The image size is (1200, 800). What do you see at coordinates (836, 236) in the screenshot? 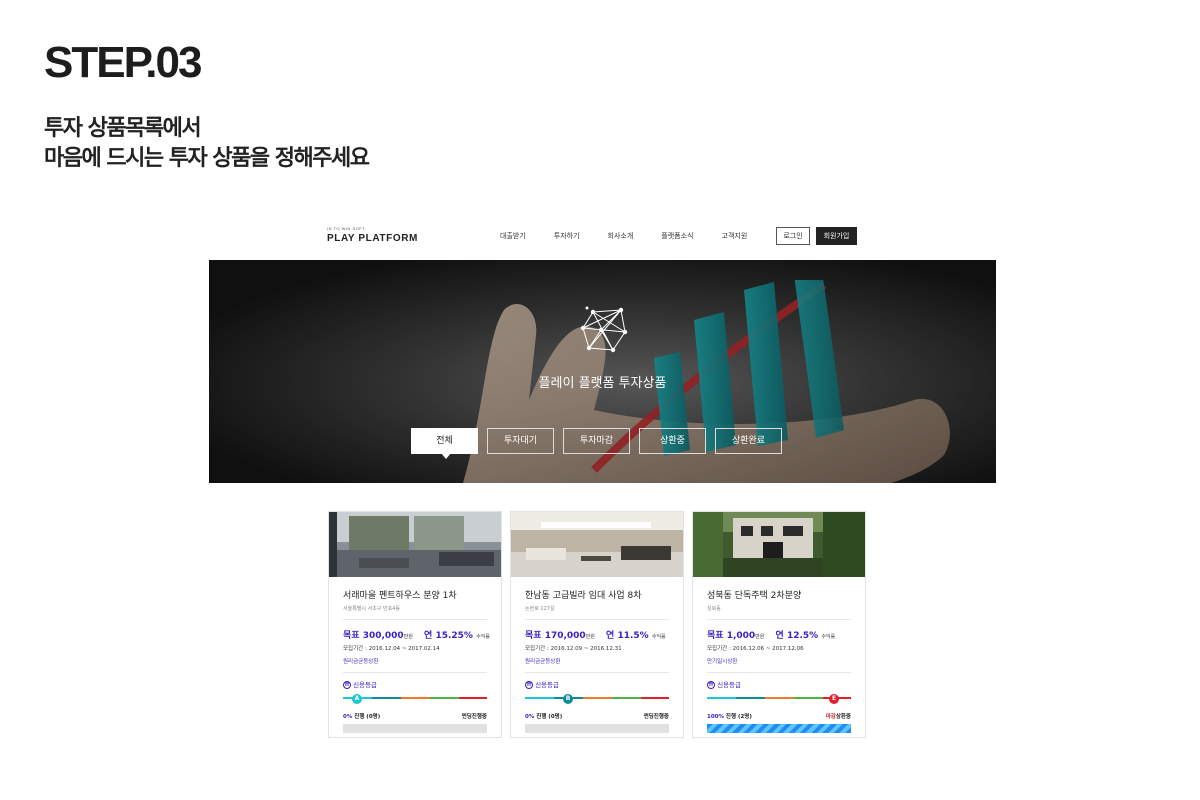
I see `join-button: 회원가입` at bounding box center [836, 236].